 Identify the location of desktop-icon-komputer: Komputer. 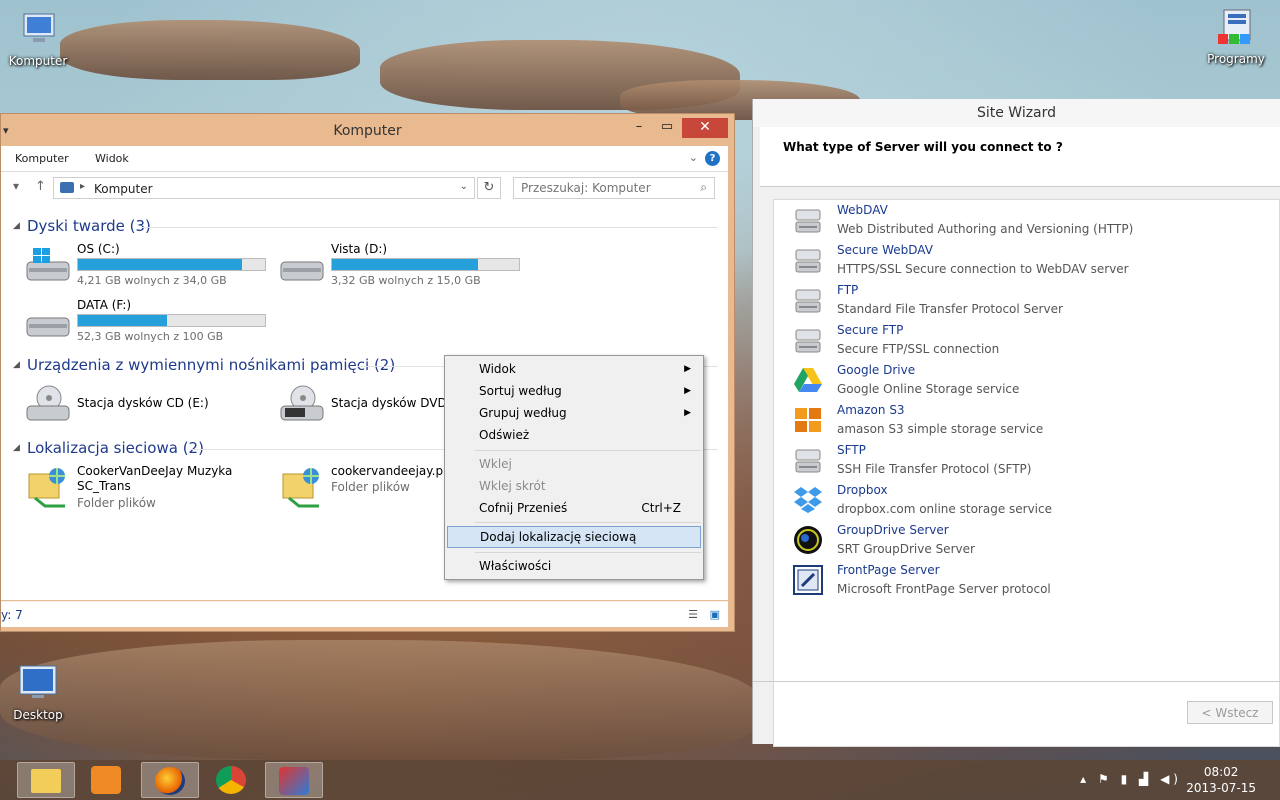
(38, 39).